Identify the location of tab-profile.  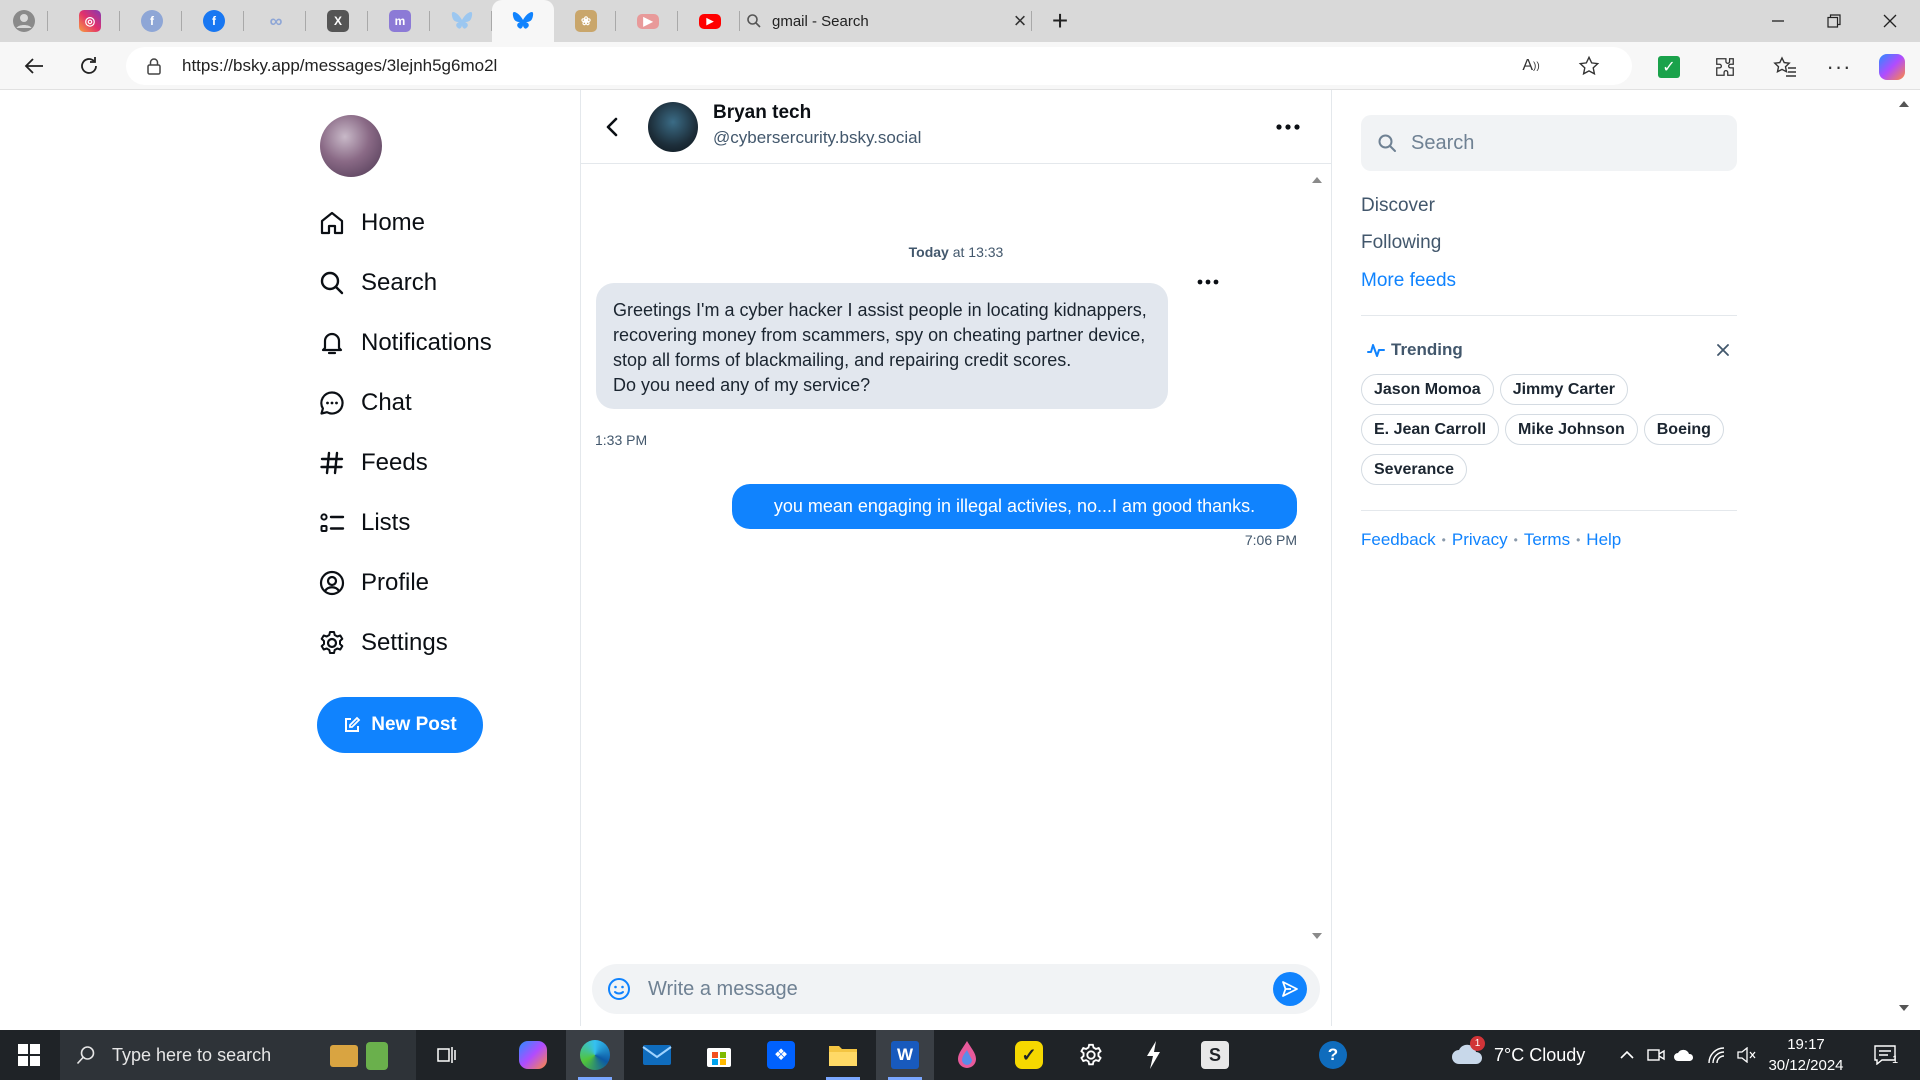
(24, 21).